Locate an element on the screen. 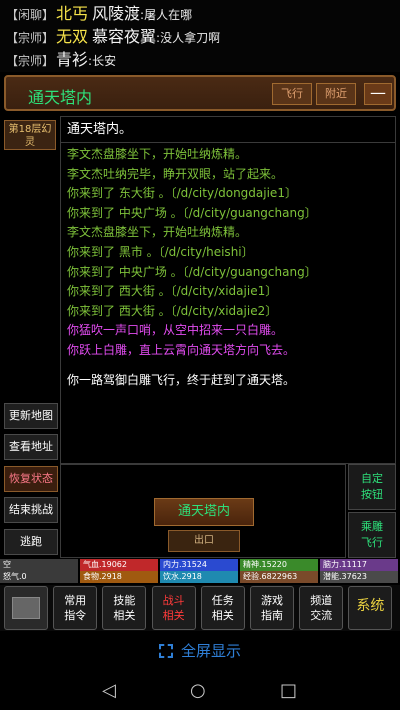  menu-button: 常用指令 is located at coordinates (75, 608).